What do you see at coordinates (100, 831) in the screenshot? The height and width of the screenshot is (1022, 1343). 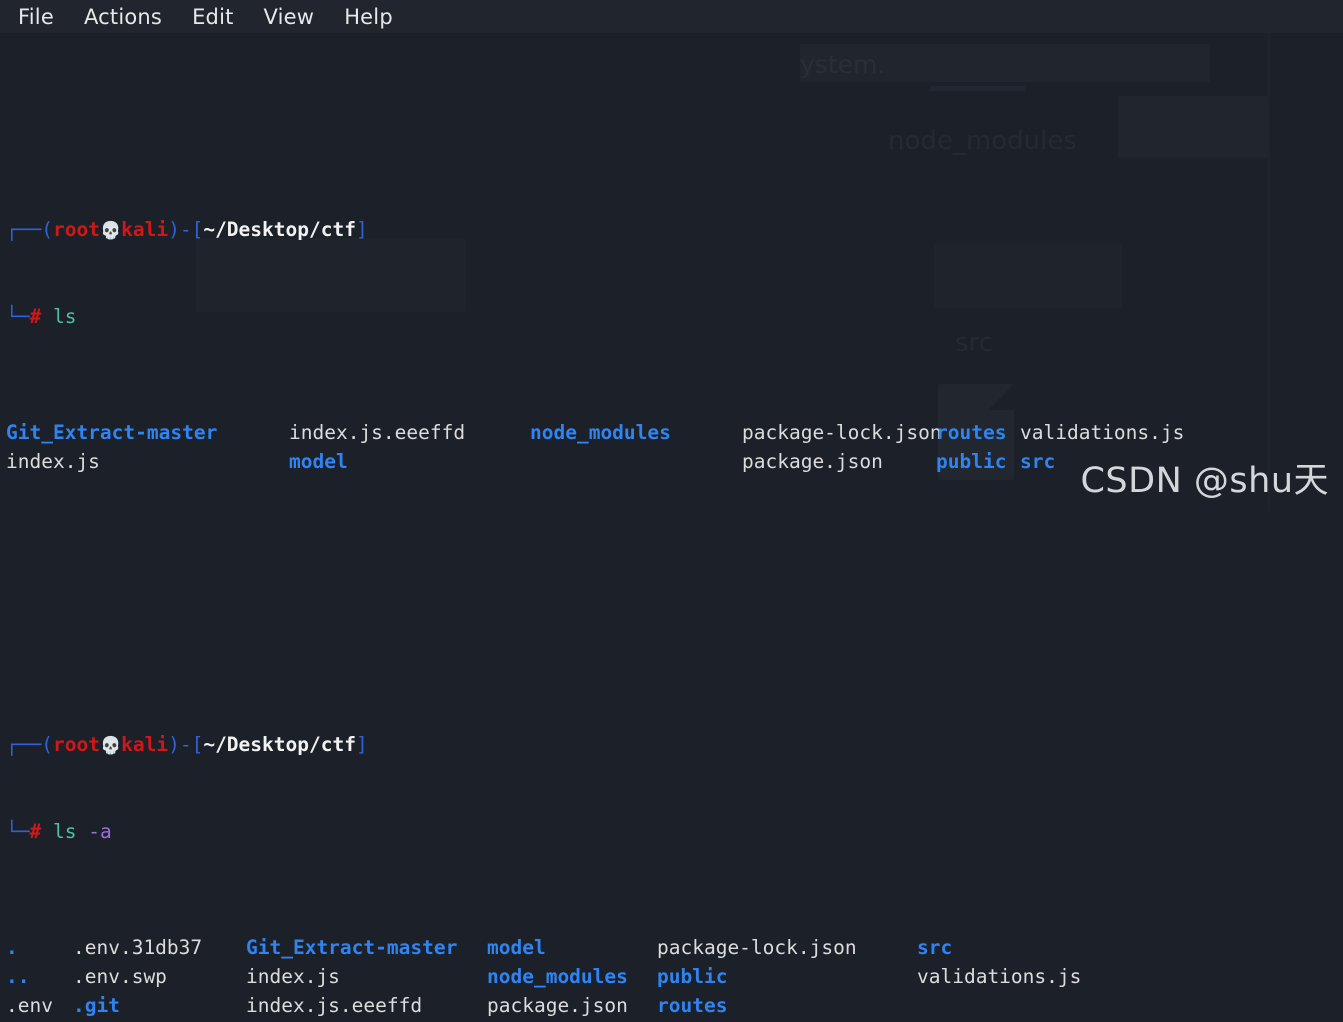 I see `command-flag-all: -a` at bounding box center [100, 831].